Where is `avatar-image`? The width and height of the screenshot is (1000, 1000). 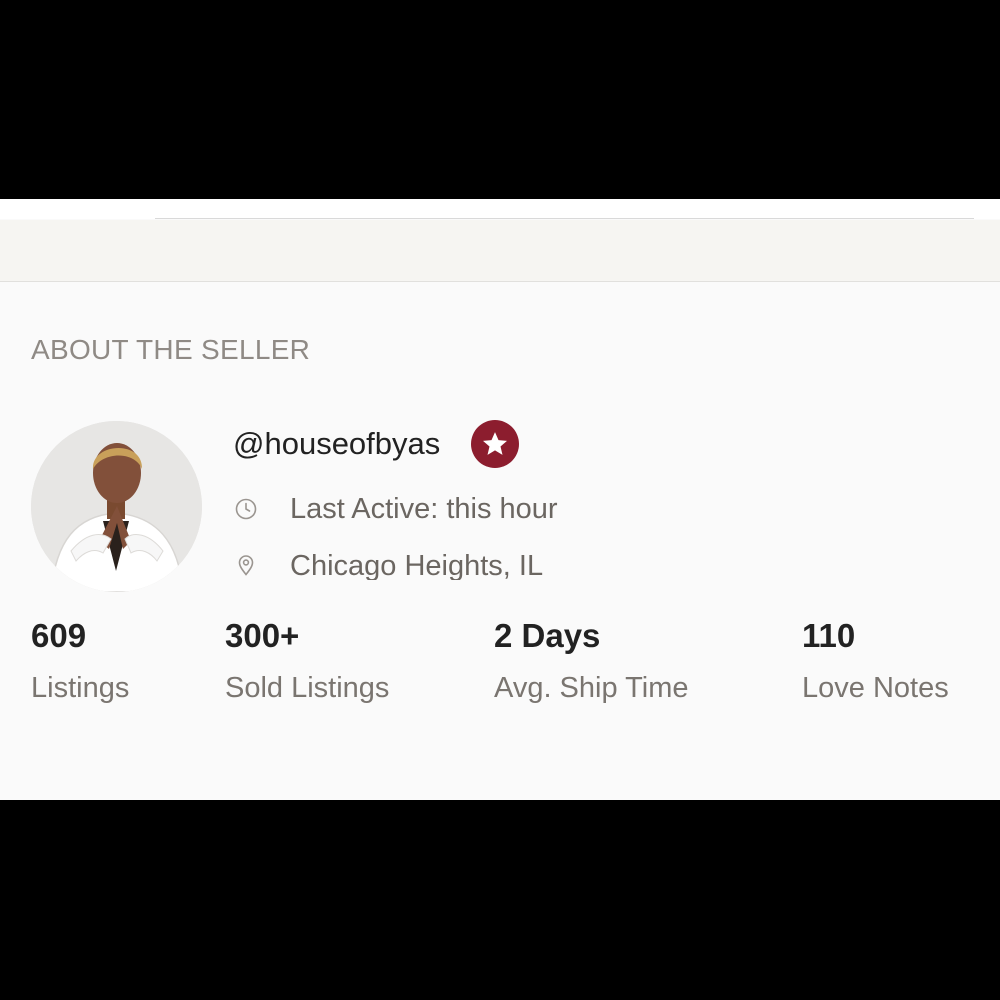 avatar-image is located at coordinates (116, 506).